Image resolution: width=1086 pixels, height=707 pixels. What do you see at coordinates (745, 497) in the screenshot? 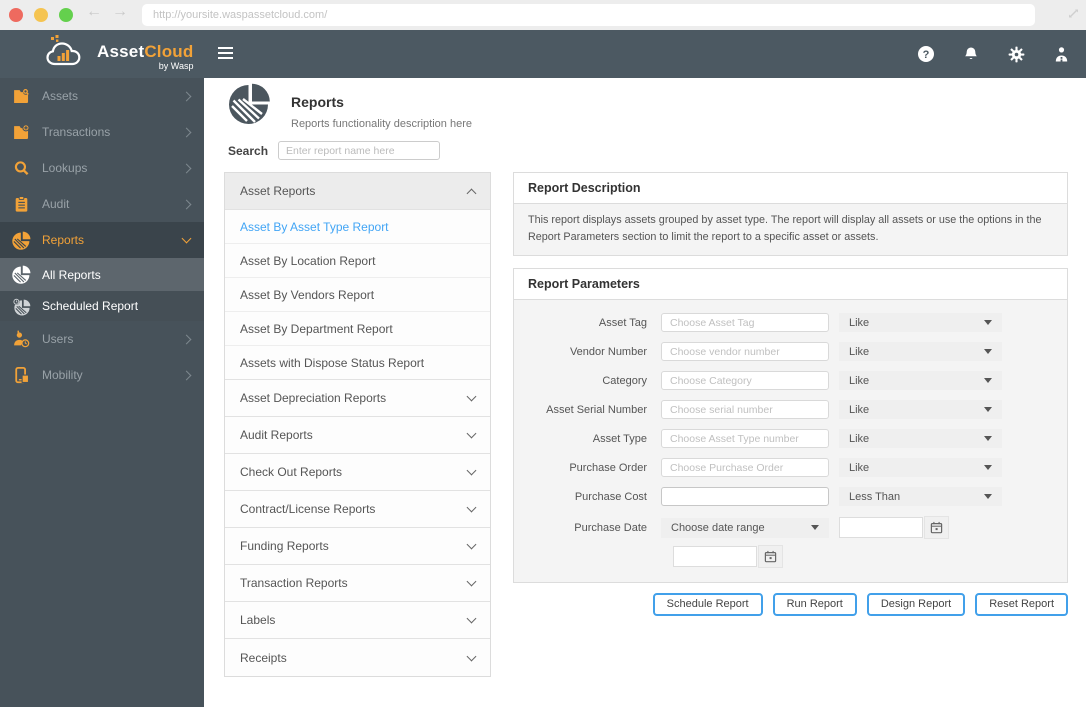
I see `purchase-cost-input` at bounding box center [745, 497].